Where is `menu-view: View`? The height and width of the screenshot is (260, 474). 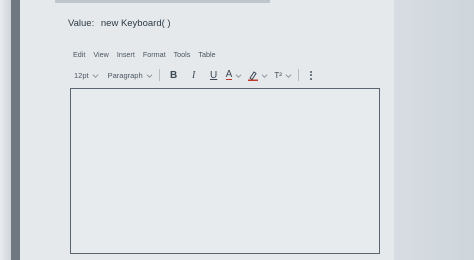 menu-view: View is located at coordinates (100, 54).